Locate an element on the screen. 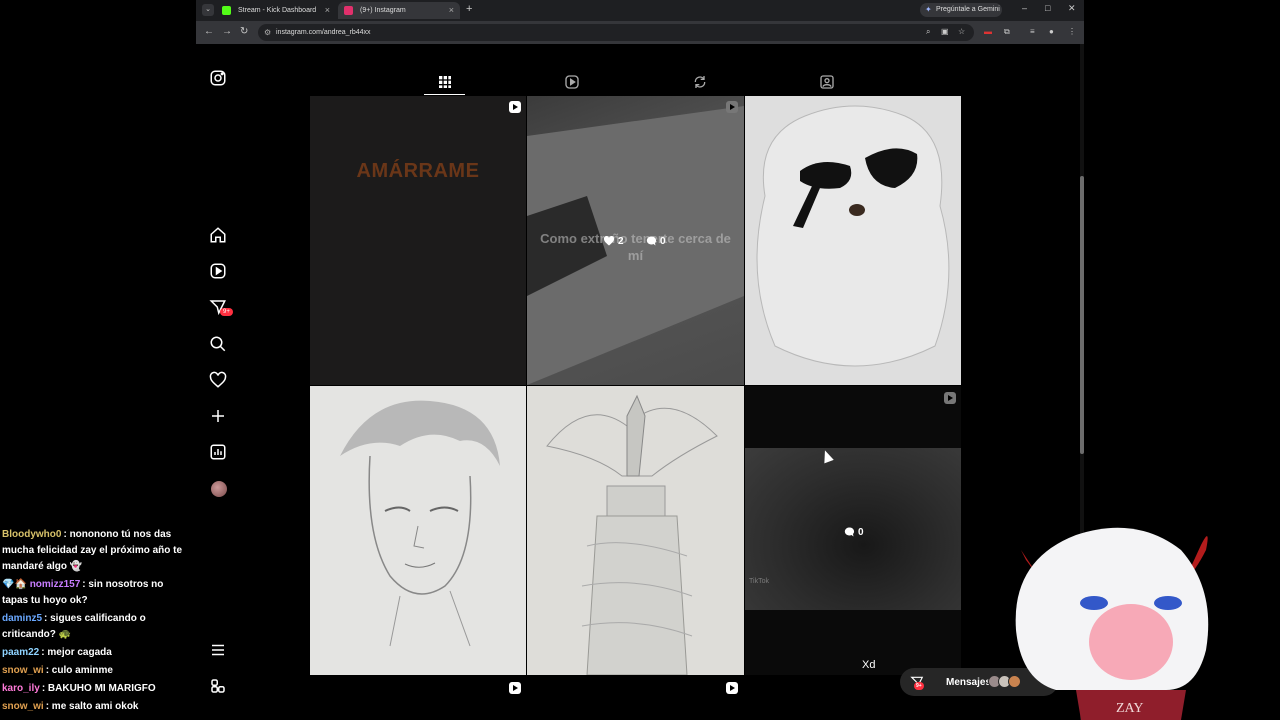  chat-message: paam22: mejor cagada is located at coordinates (57, 652).